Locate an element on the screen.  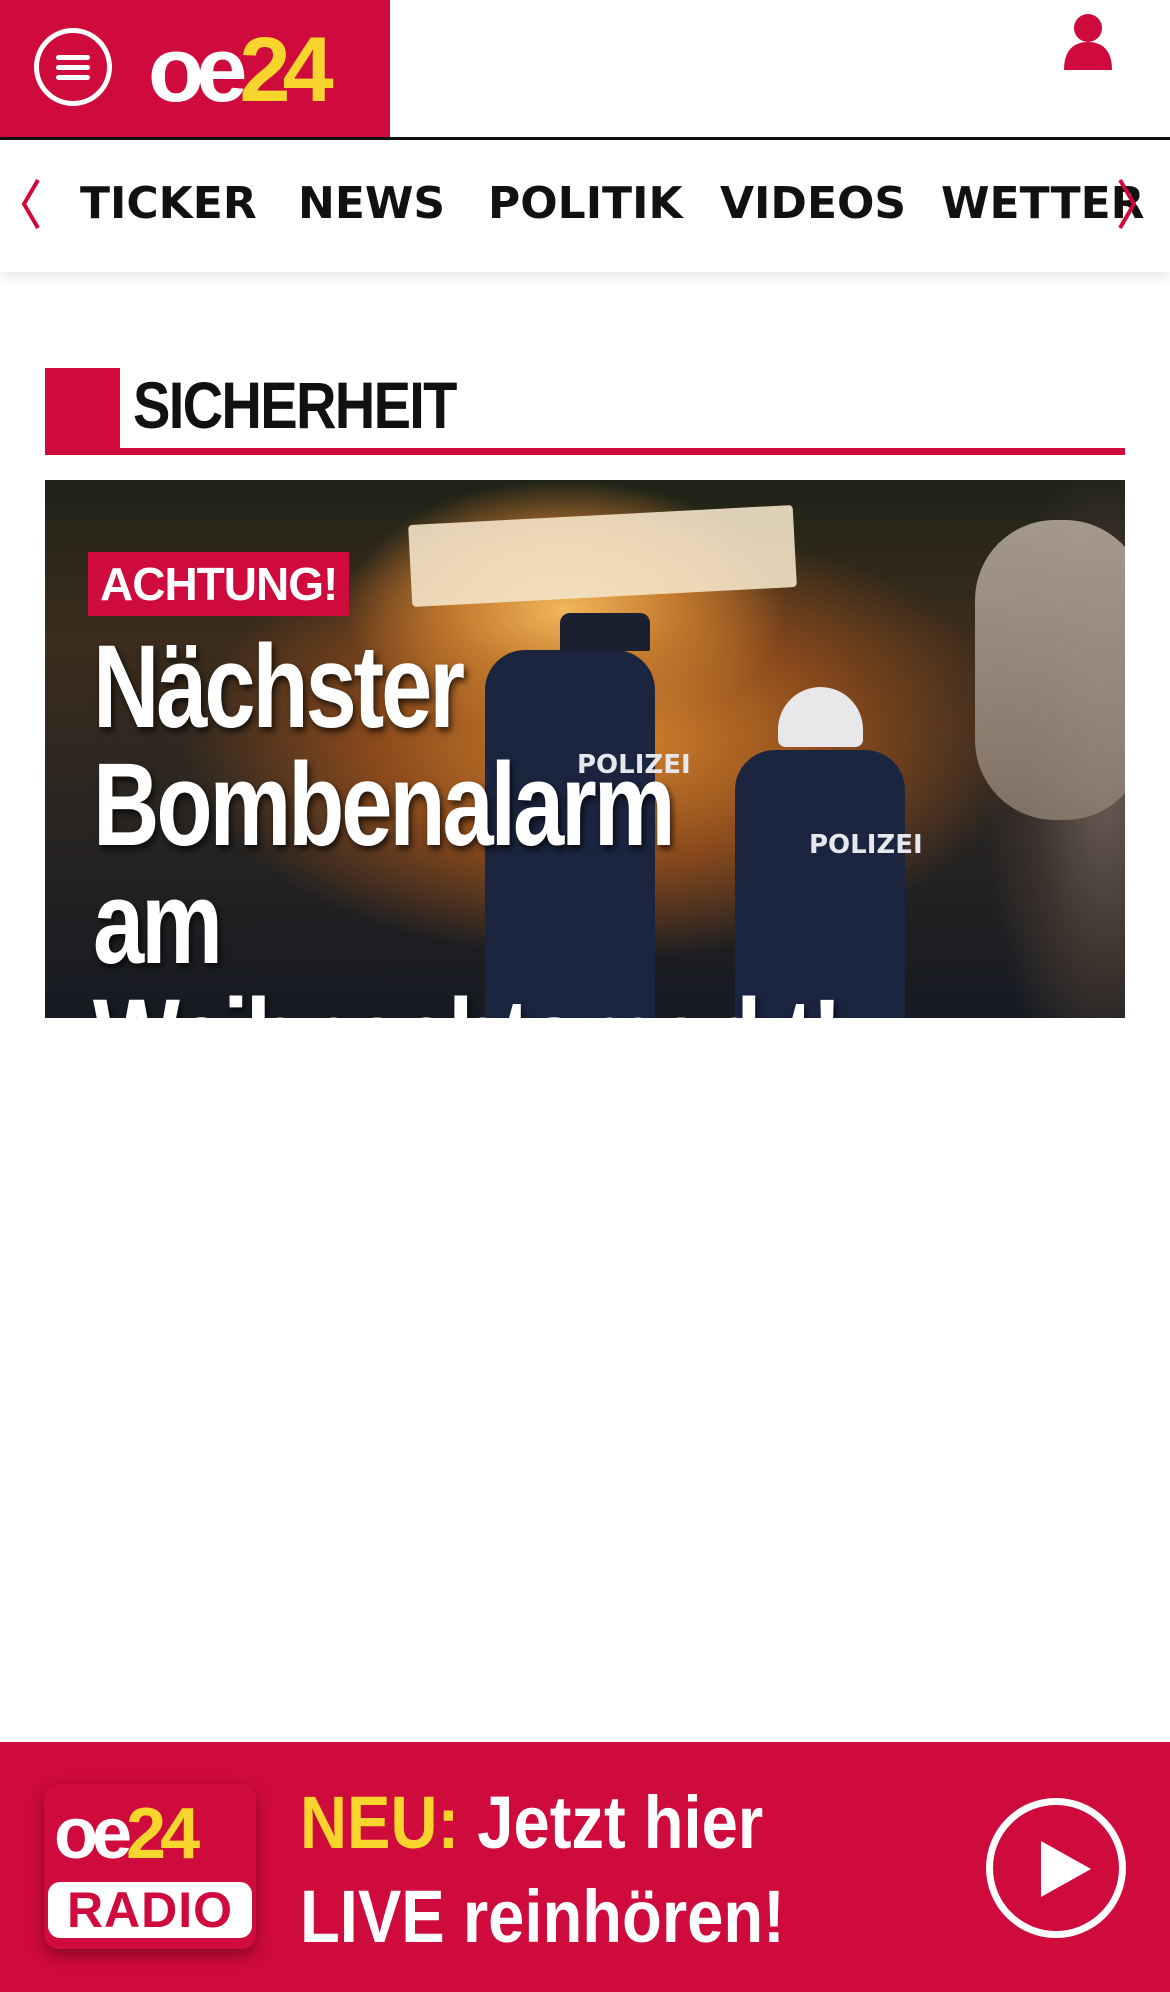
site-header: oe24 is located at coordinates (585, 70).